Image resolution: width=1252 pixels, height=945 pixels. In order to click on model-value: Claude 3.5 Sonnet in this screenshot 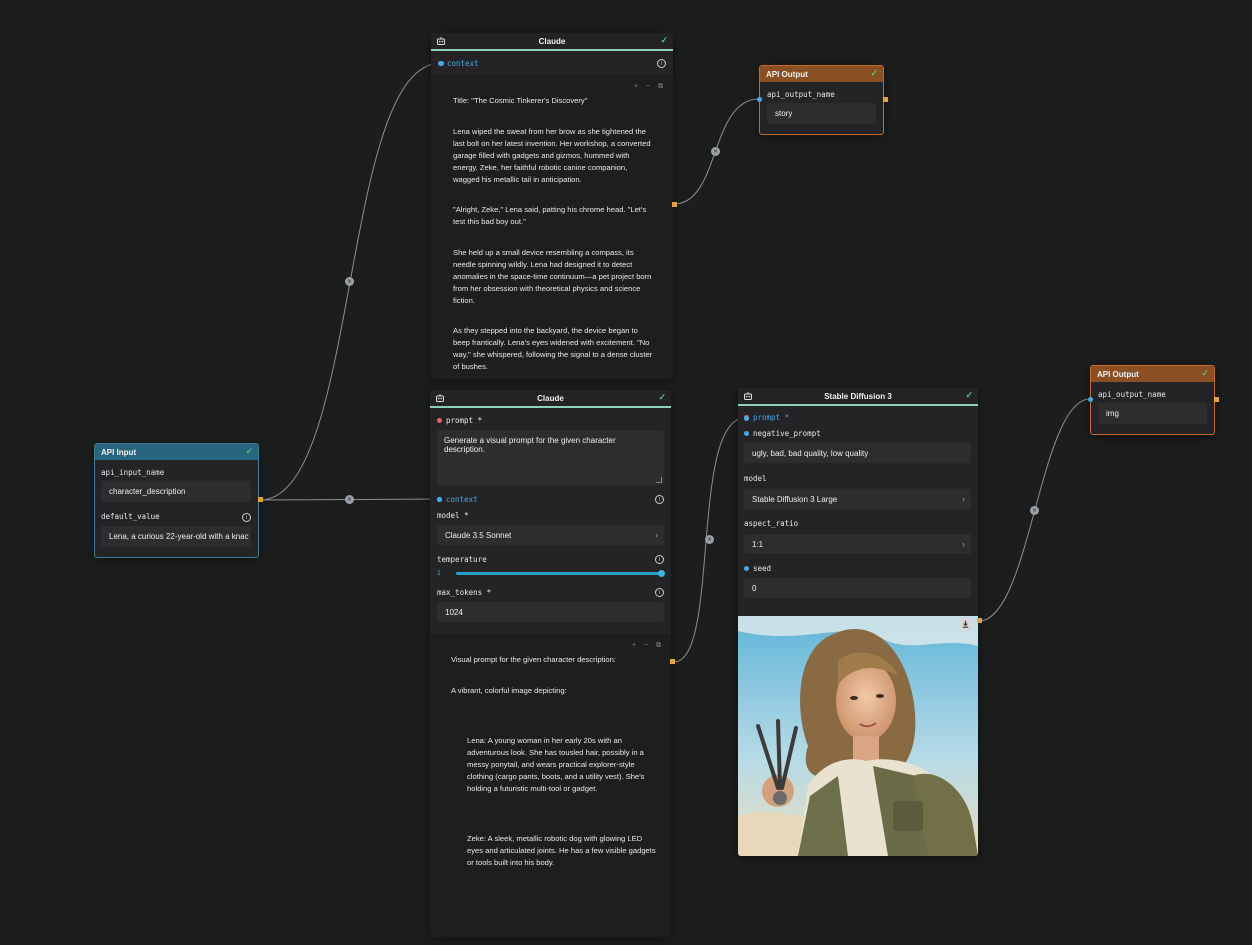, I will do `click(478, 535)`.